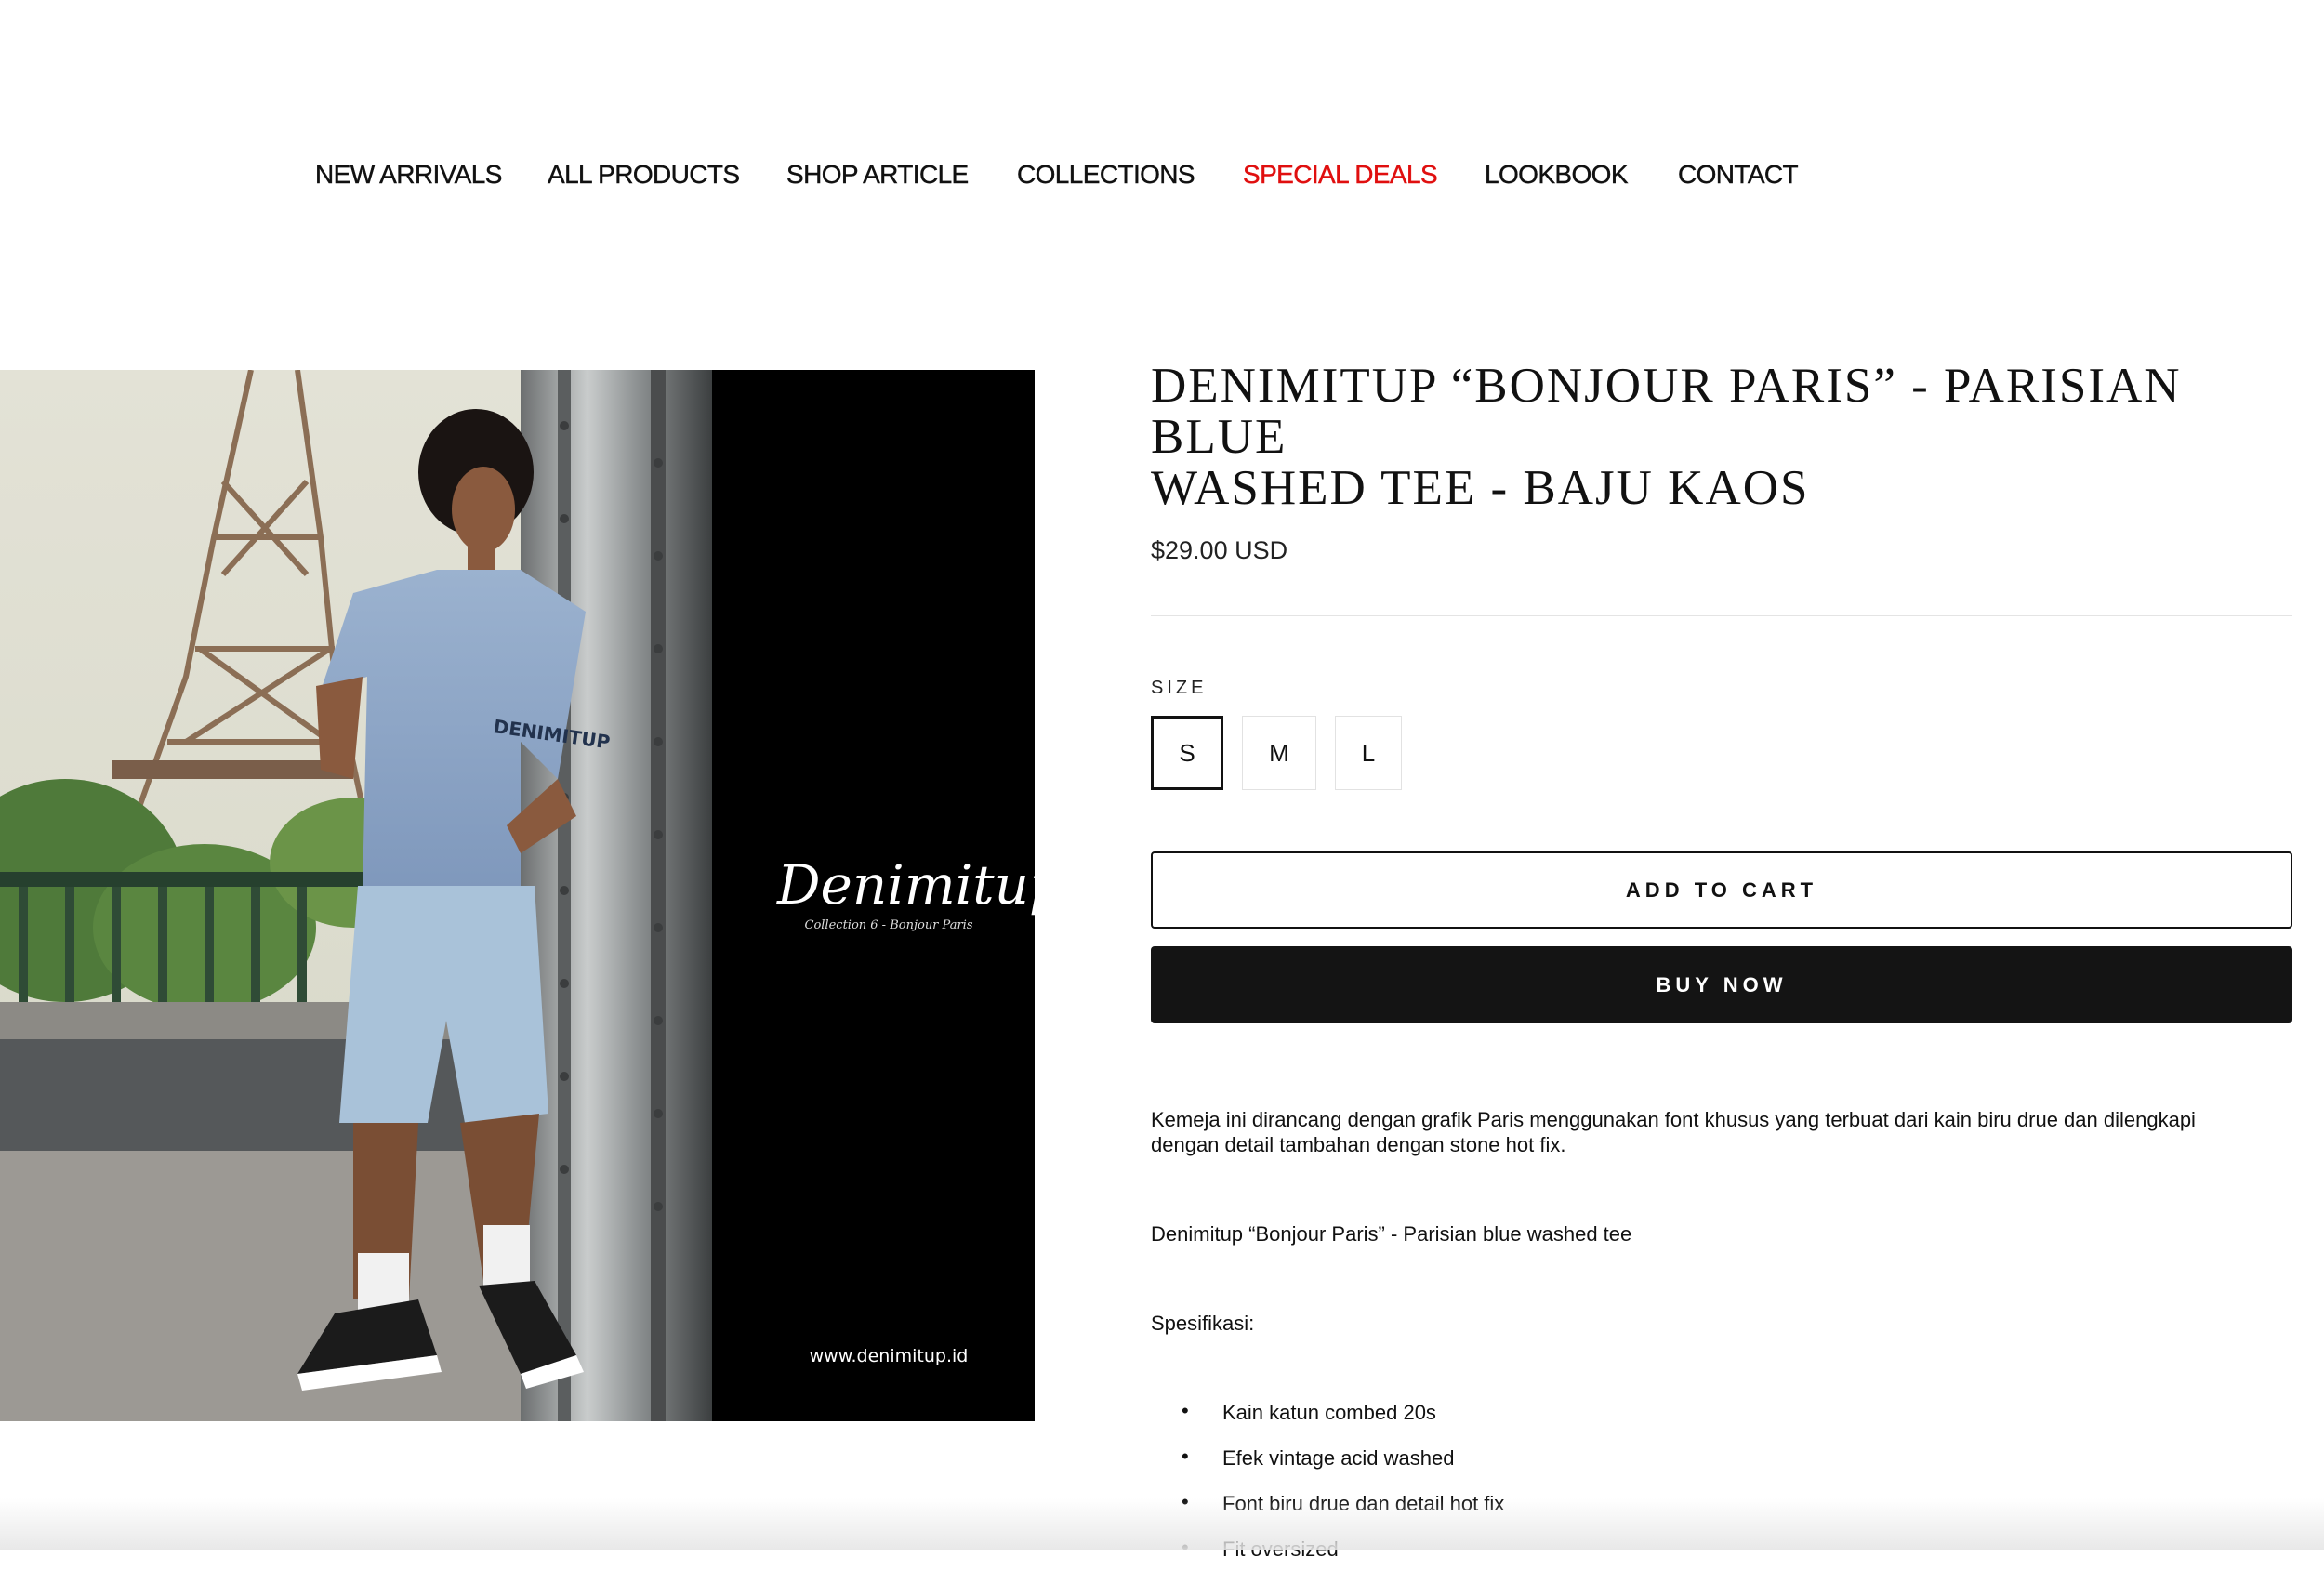 The image size is (2324, 1583). What do you see at coordinates (1721, 1422) in the screenshot?
I see `spec-item: • Kain katun combed 20s` at bounding box center [1721, 1422].